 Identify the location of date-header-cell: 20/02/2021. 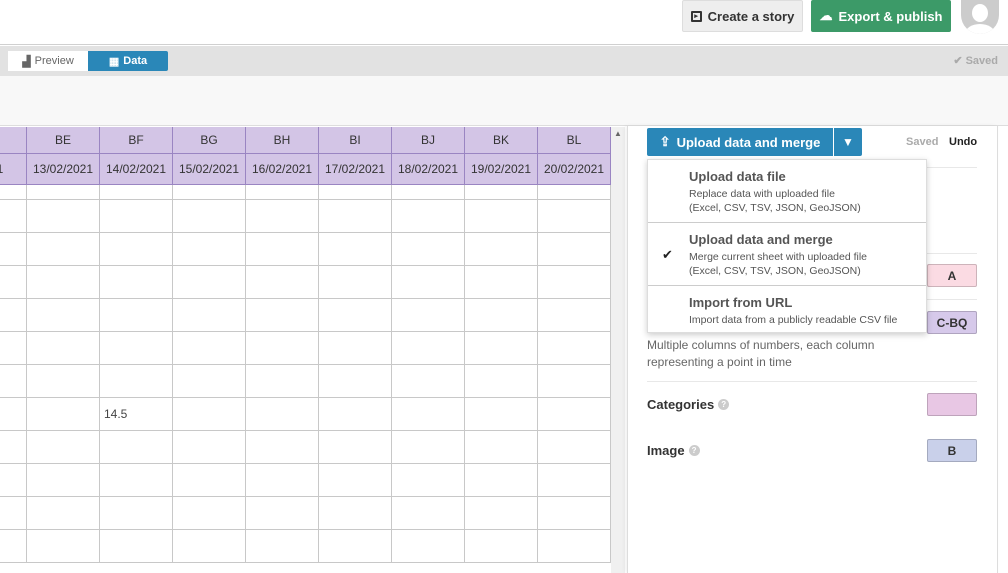
(574, 169).